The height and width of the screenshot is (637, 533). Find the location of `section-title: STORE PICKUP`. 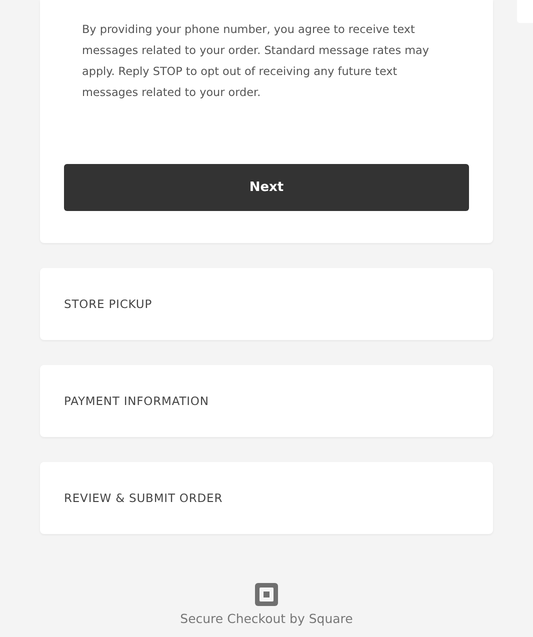

section-title: STORE PICKUP is located at coordinates (108, 304).